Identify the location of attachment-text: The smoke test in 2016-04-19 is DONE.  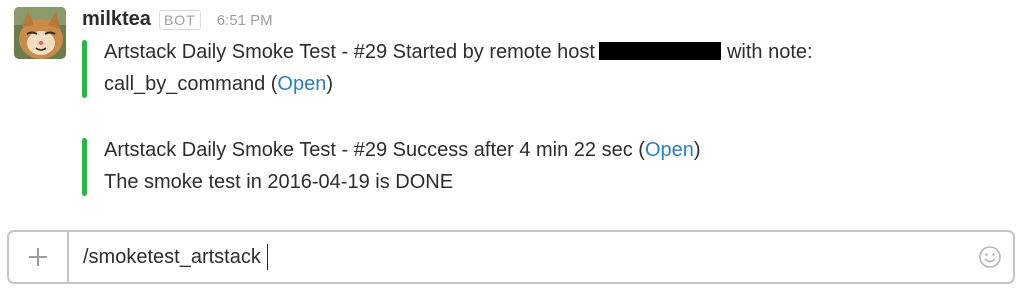
(279, 182).